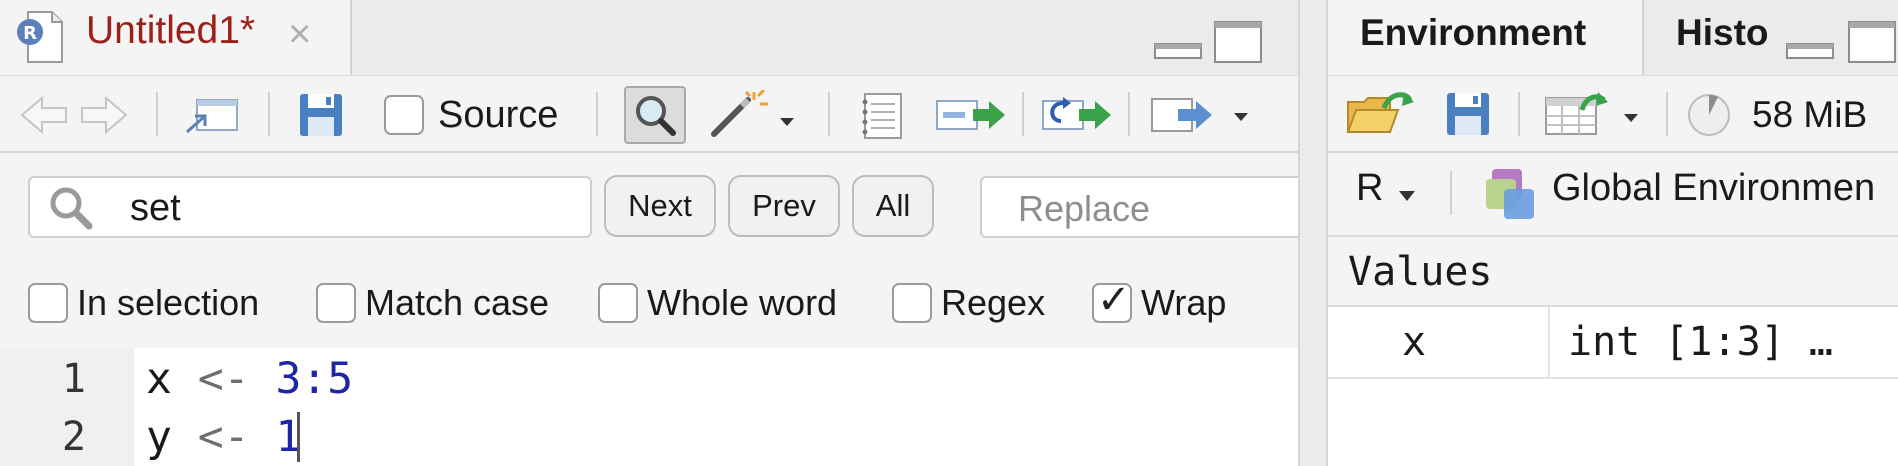 The width and height of the screenshot is (1898, 466). I want to click on tab-environment-label: Environment, so click(1473, 32).